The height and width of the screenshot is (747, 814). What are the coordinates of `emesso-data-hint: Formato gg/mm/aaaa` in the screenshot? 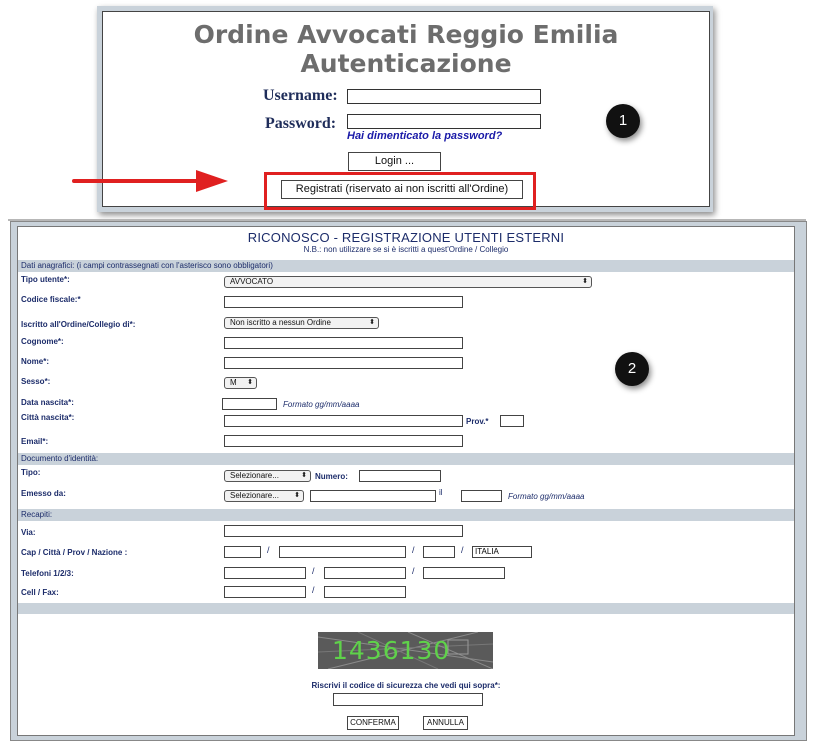 It's located at (546, 496).